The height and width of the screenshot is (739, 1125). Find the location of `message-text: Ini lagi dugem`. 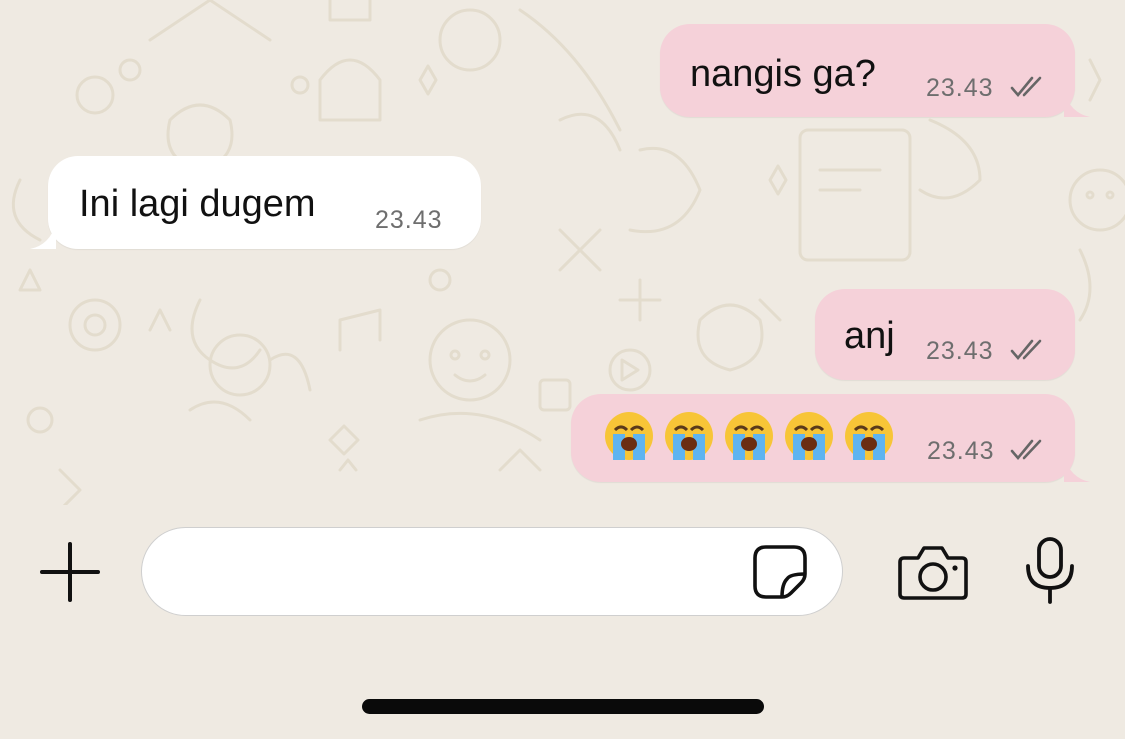

message-text: Ini lagi dugem is located at coordinates (197, 204).